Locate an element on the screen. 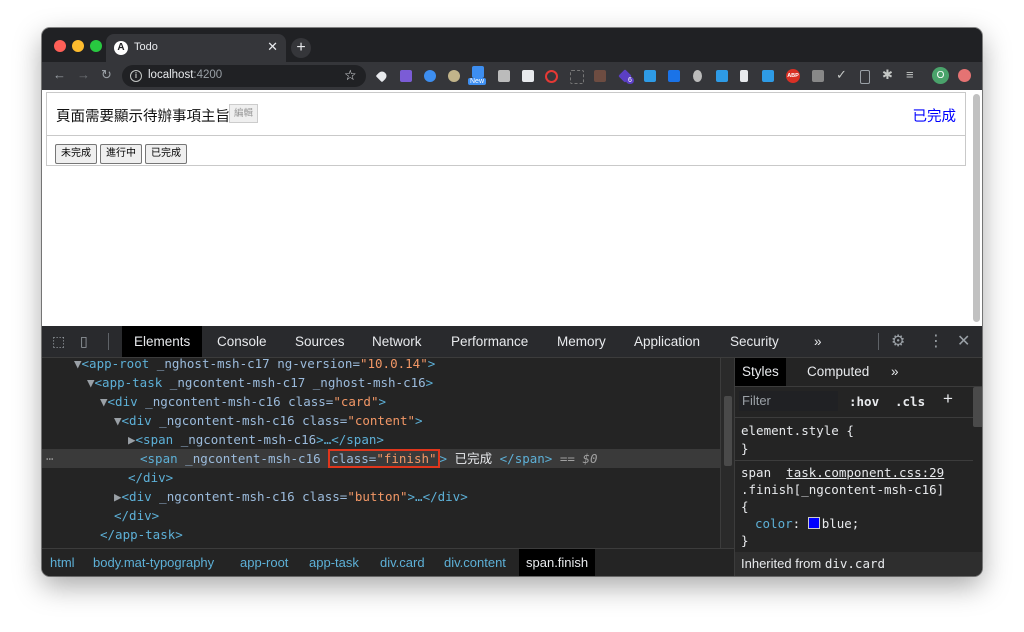  extension-check-icon: ✓ is located at coordinates (841, 75).